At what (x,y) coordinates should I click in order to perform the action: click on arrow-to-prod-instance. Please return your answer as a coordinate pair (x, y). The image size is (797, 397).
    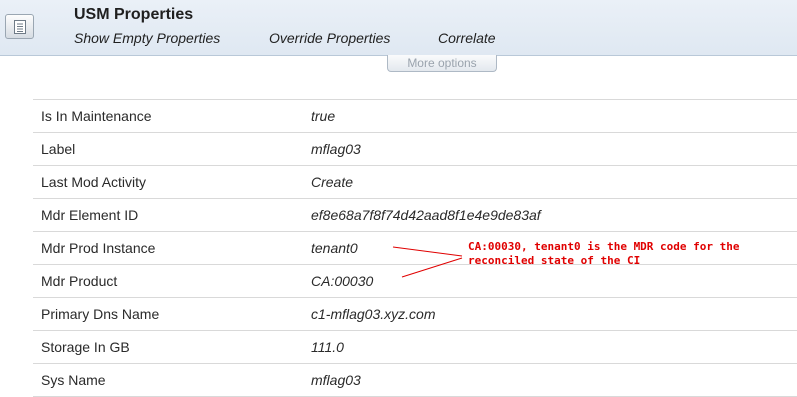
    Looking at the image, I should click on (427, 251).